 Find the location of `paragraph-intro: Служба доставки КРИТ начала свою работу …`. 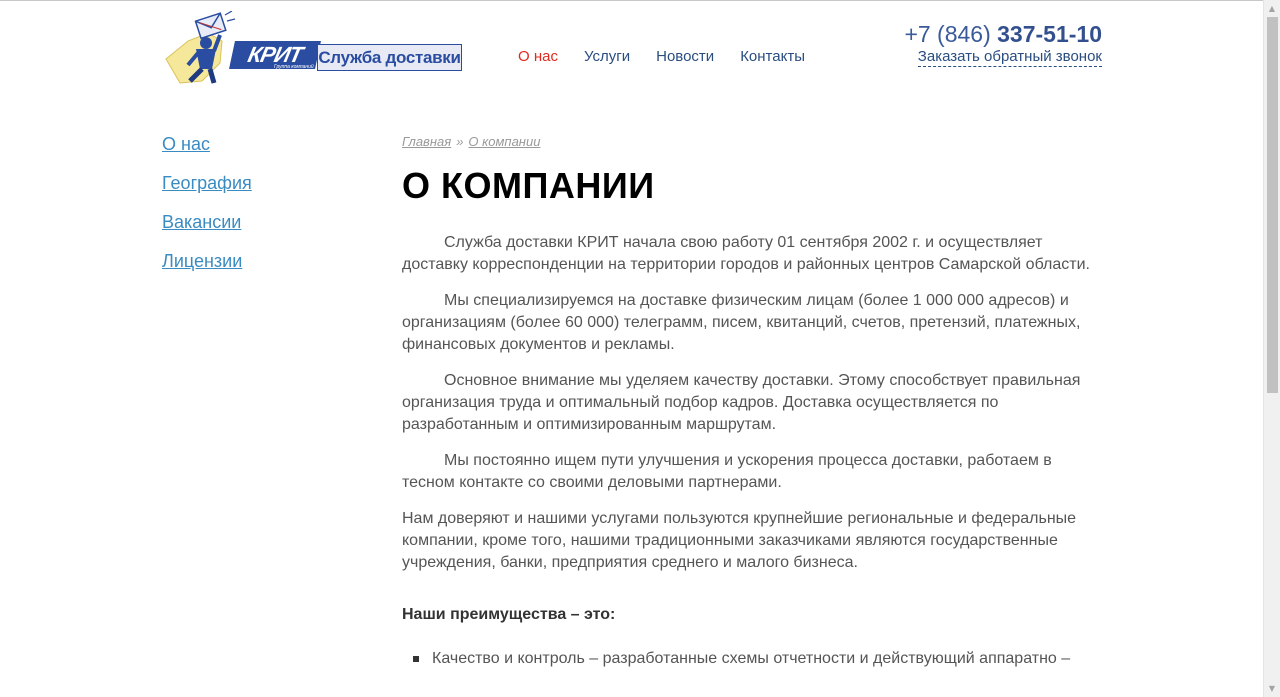

paragraph-intro: Служба доставки КРИТ начала свою работу … is located at coordinates (746, 253).